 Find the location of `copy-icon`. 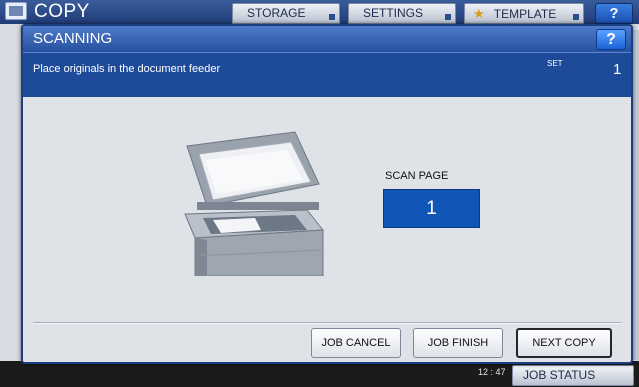

copy-icon is located at coordinates (16, 11).